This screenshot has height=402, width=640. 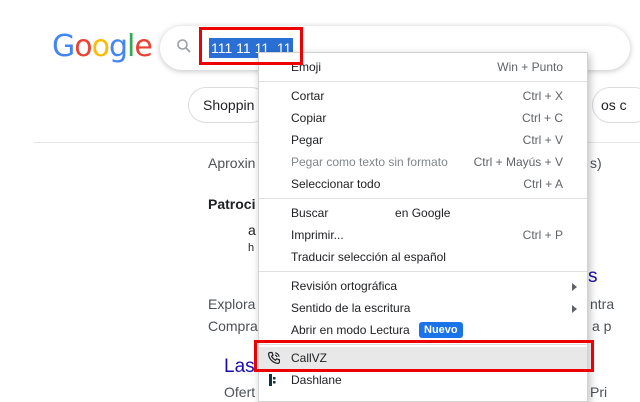 What do you see at coordinates (542, 96) in the screenshot?
I see `menu-item-shortcut: Ctrl + X` at bounding box center [542, 96].